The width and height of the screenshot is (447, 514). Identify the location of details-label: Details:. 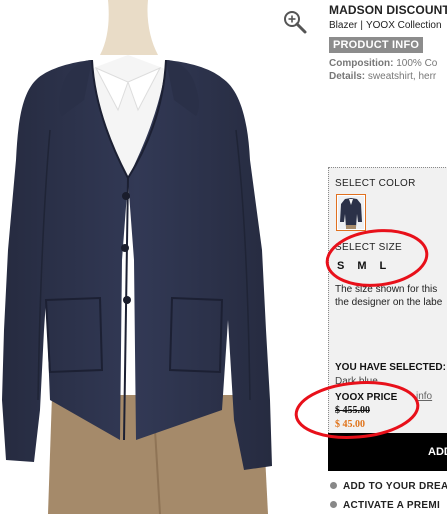
(347, 76).